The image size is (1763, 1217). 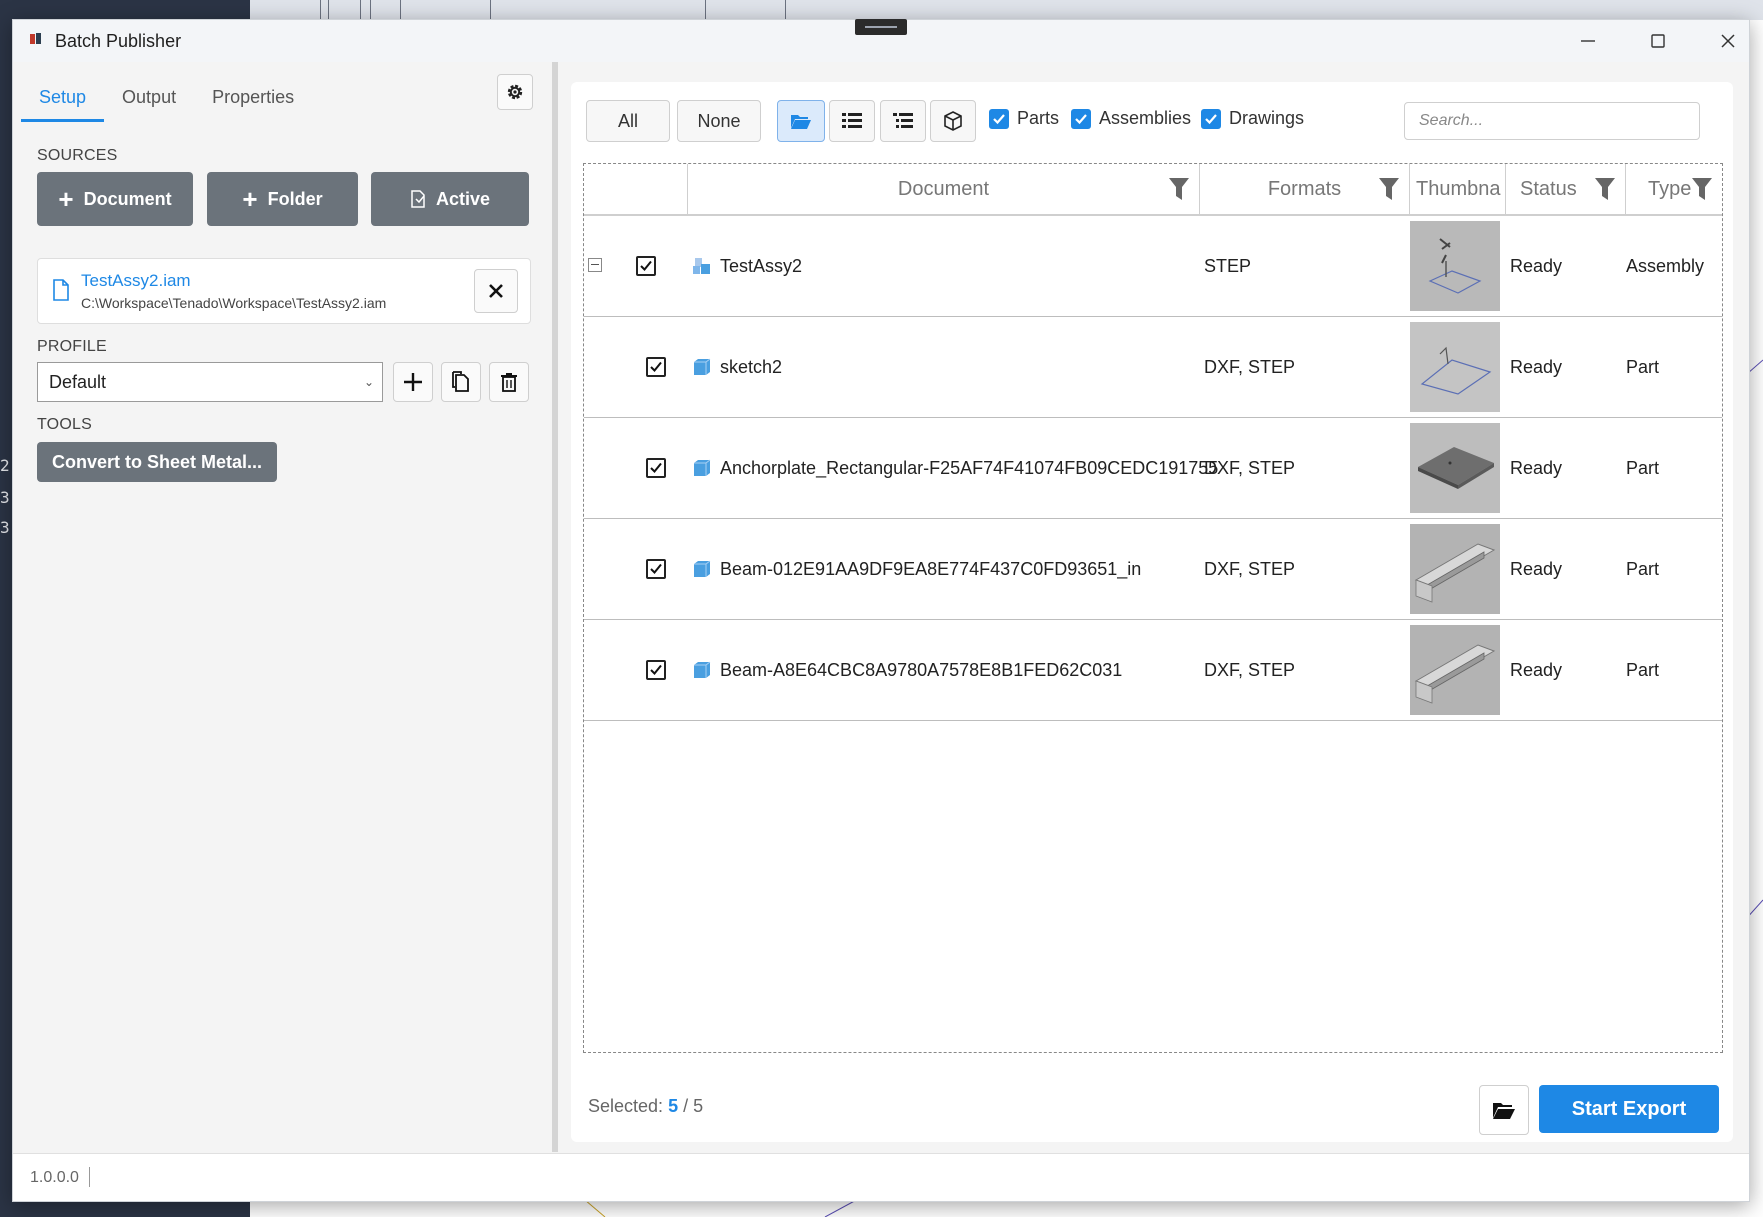 What do you see at coordinates (701, 266) in the screenshot?
I see `assembly-icon` at bounding box center [701, 266].